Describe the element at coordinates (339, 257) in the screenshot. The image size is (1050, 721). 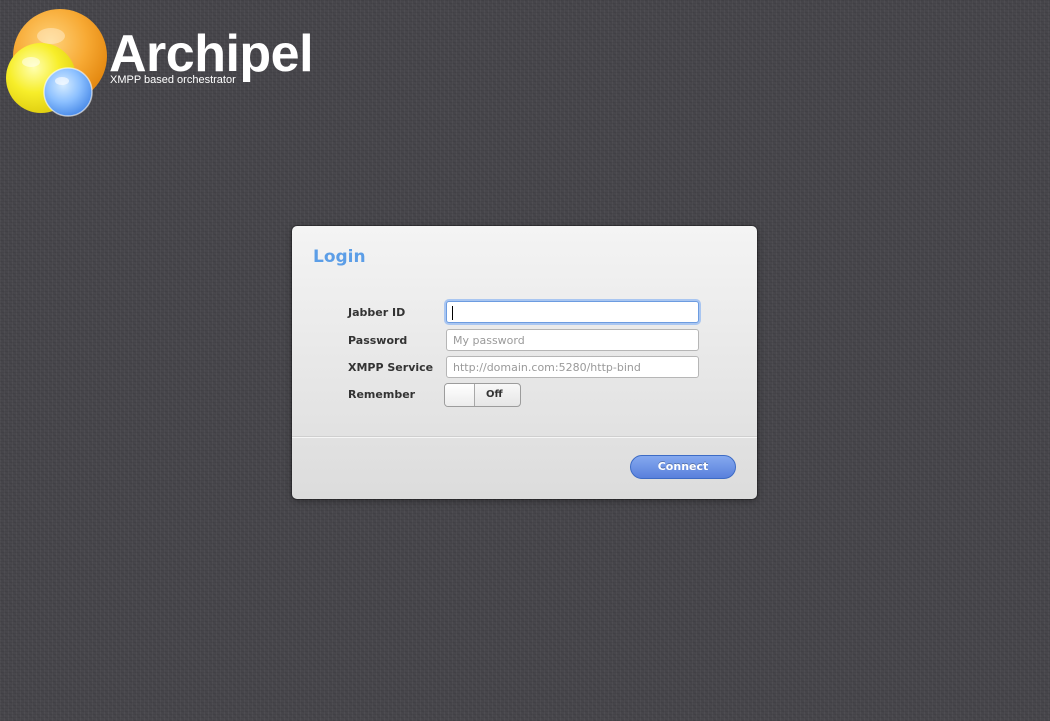
I see `login-title: Login` at that location.